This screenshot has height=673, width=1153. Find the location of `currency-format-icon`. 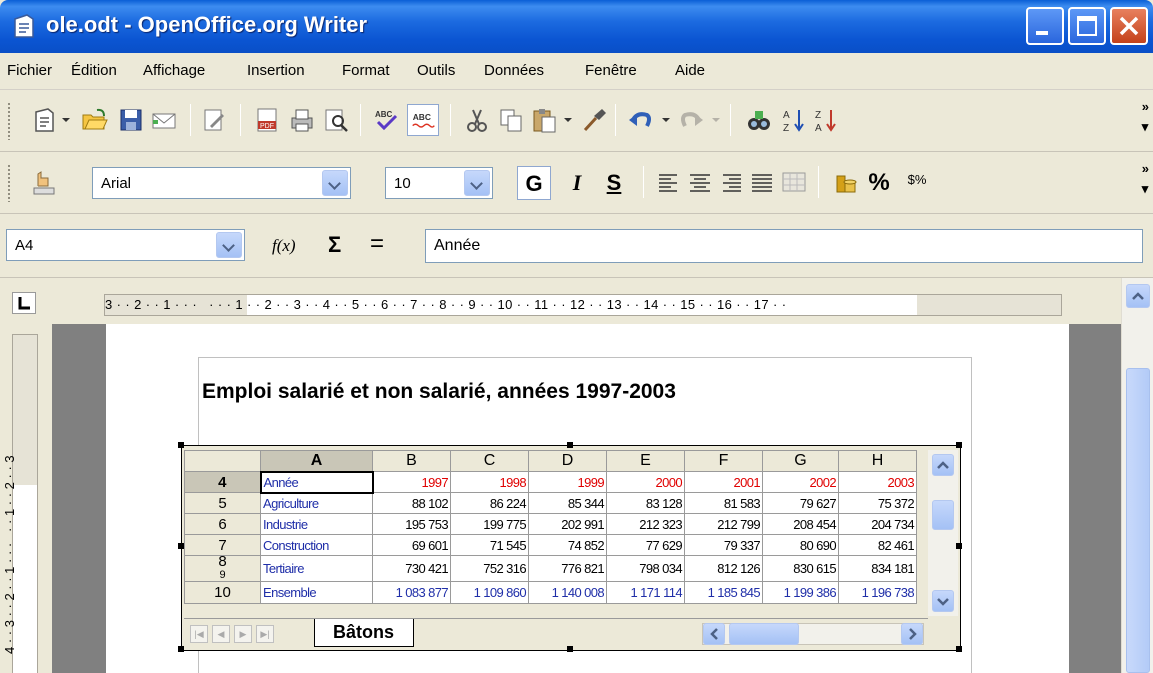

currency-format-icon is located at coordinates (846, 182).